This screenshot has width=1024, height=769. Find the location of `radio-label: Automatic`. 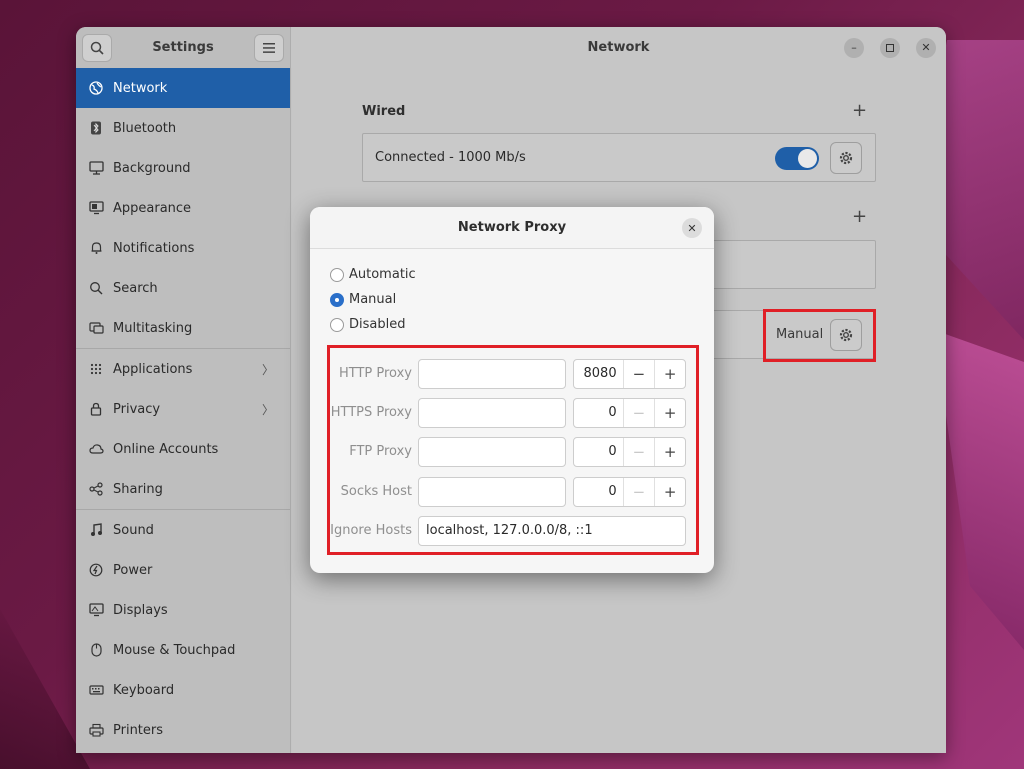

radio-label: Automatic is located at coordinates (382, 274).